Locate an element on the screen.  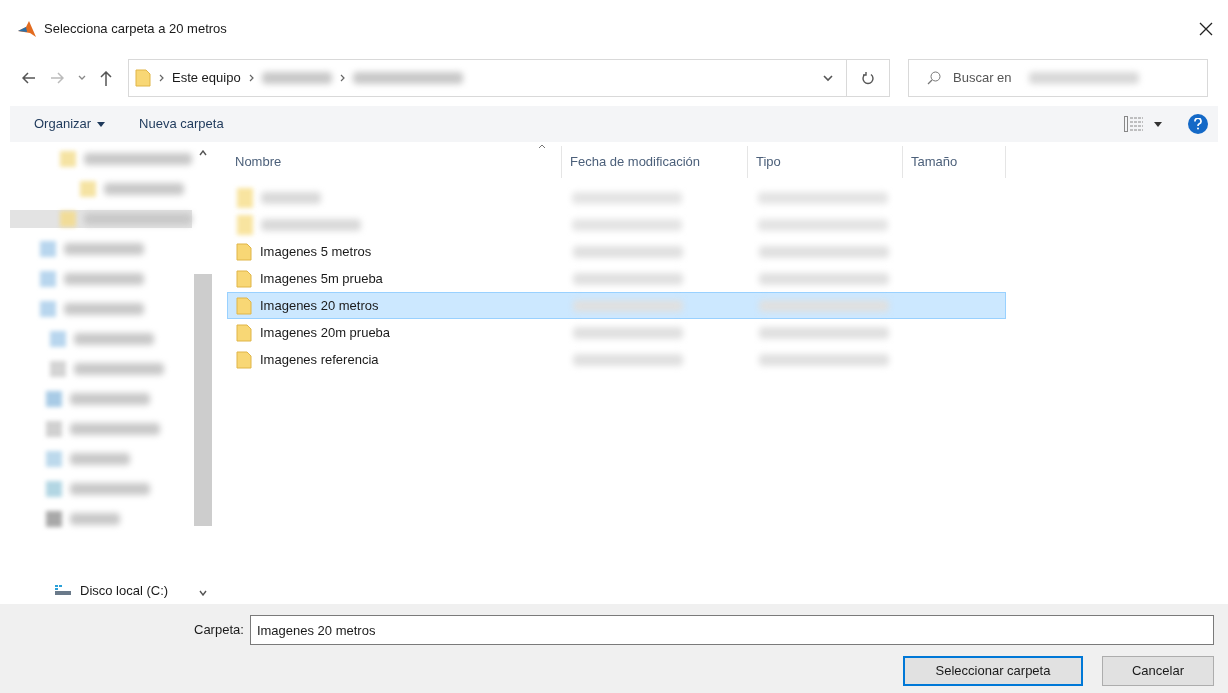
up-arrow-icon is located at coordinates (106, 78).